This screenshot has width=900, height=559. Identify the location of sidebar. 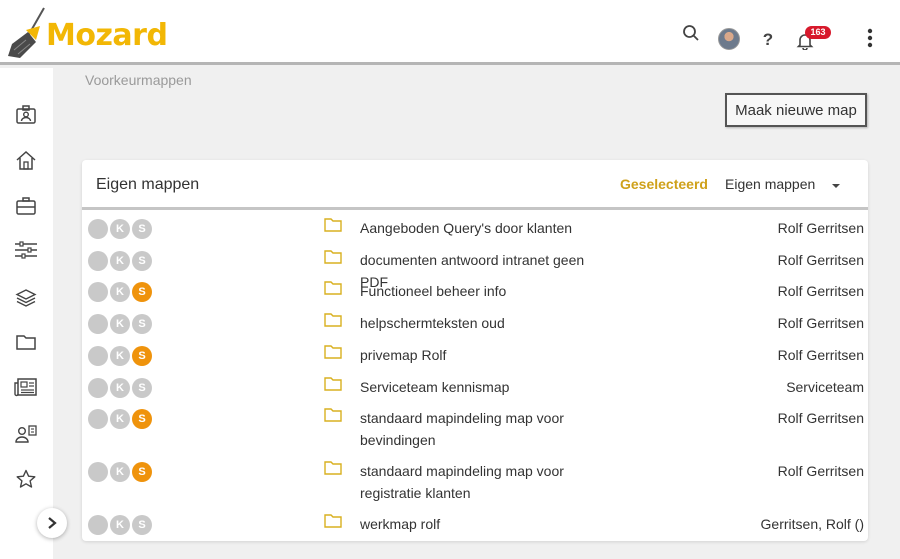
(26, 313).